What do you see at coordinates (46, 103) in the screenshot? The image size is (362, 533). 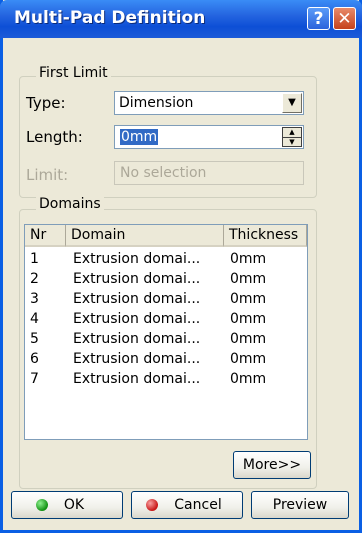 I see `type-label: Type:` at bounding box center [46, 103].